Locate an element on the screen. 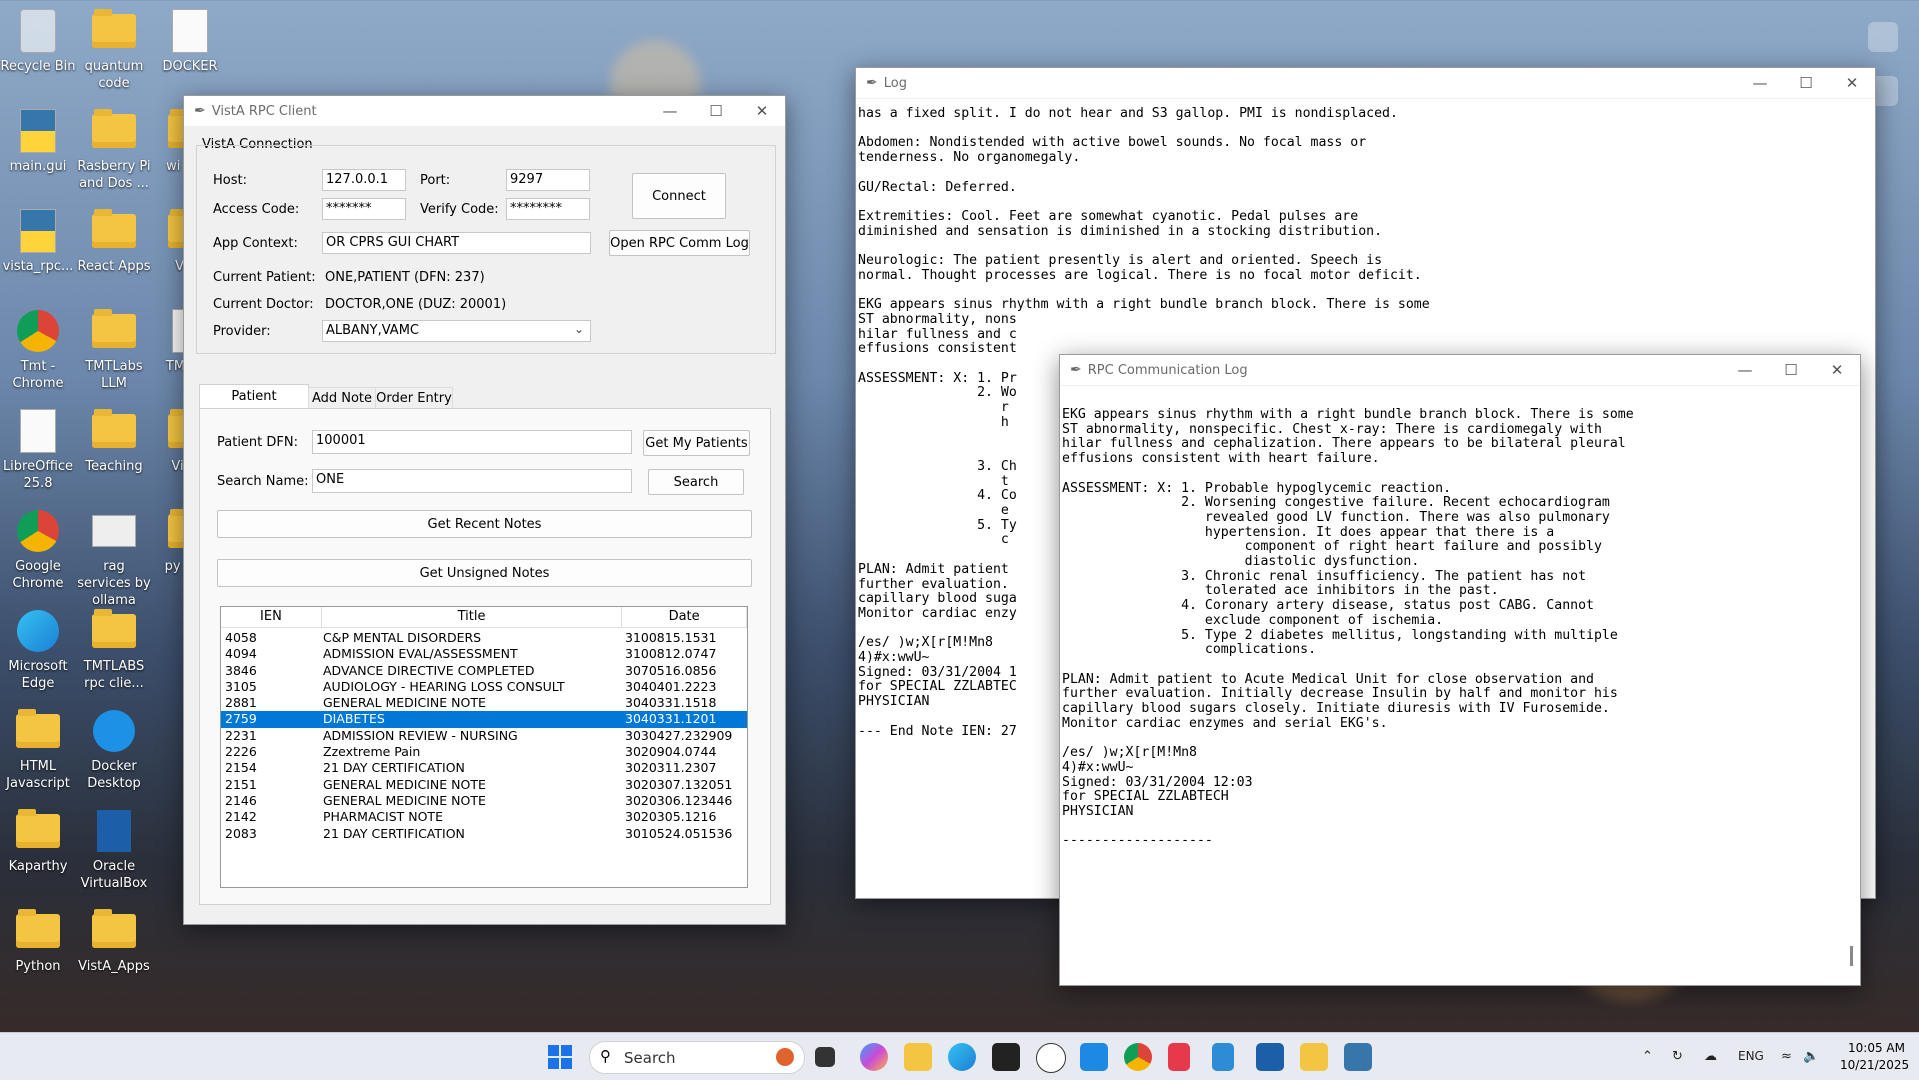  desktop-icon: quantum code is located at coordinates (114, 50).